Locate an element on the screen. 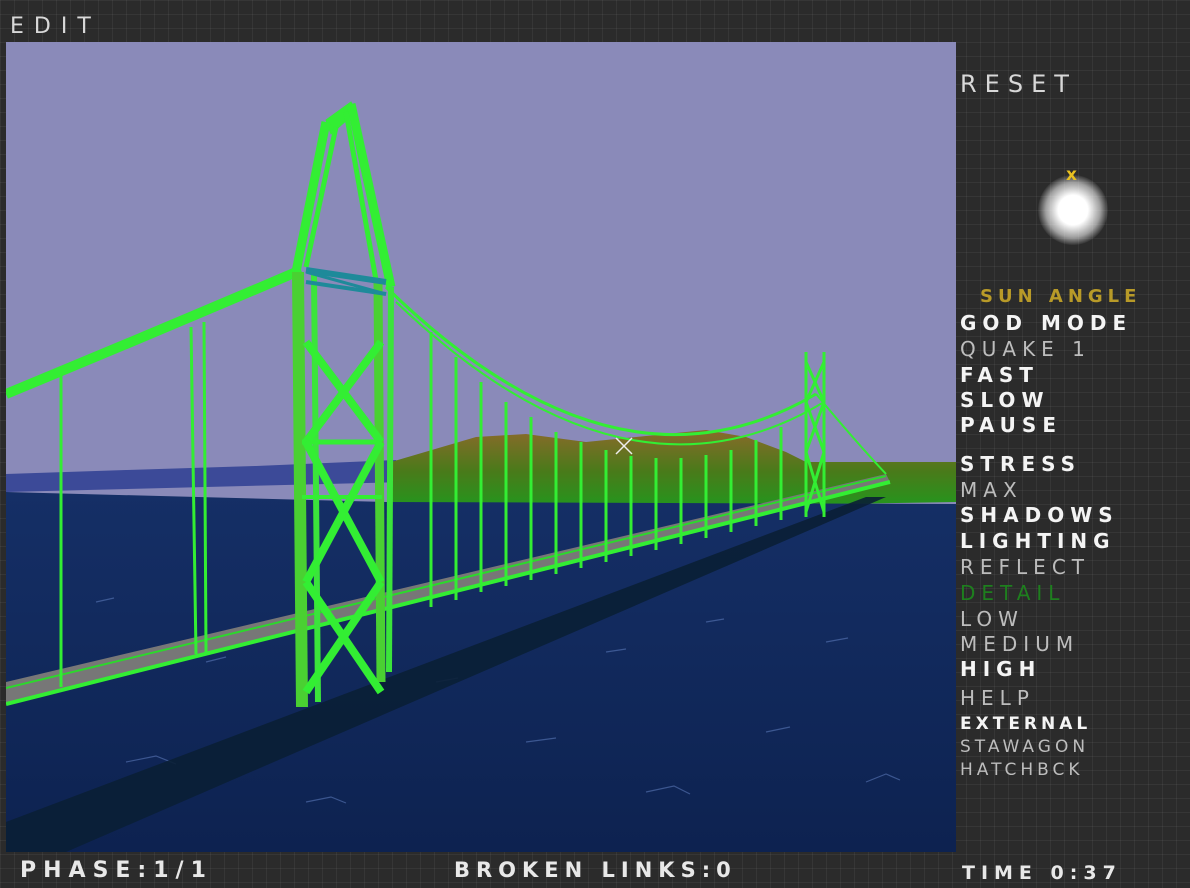  sun-marker: x is located at coordinates (1071, 175).